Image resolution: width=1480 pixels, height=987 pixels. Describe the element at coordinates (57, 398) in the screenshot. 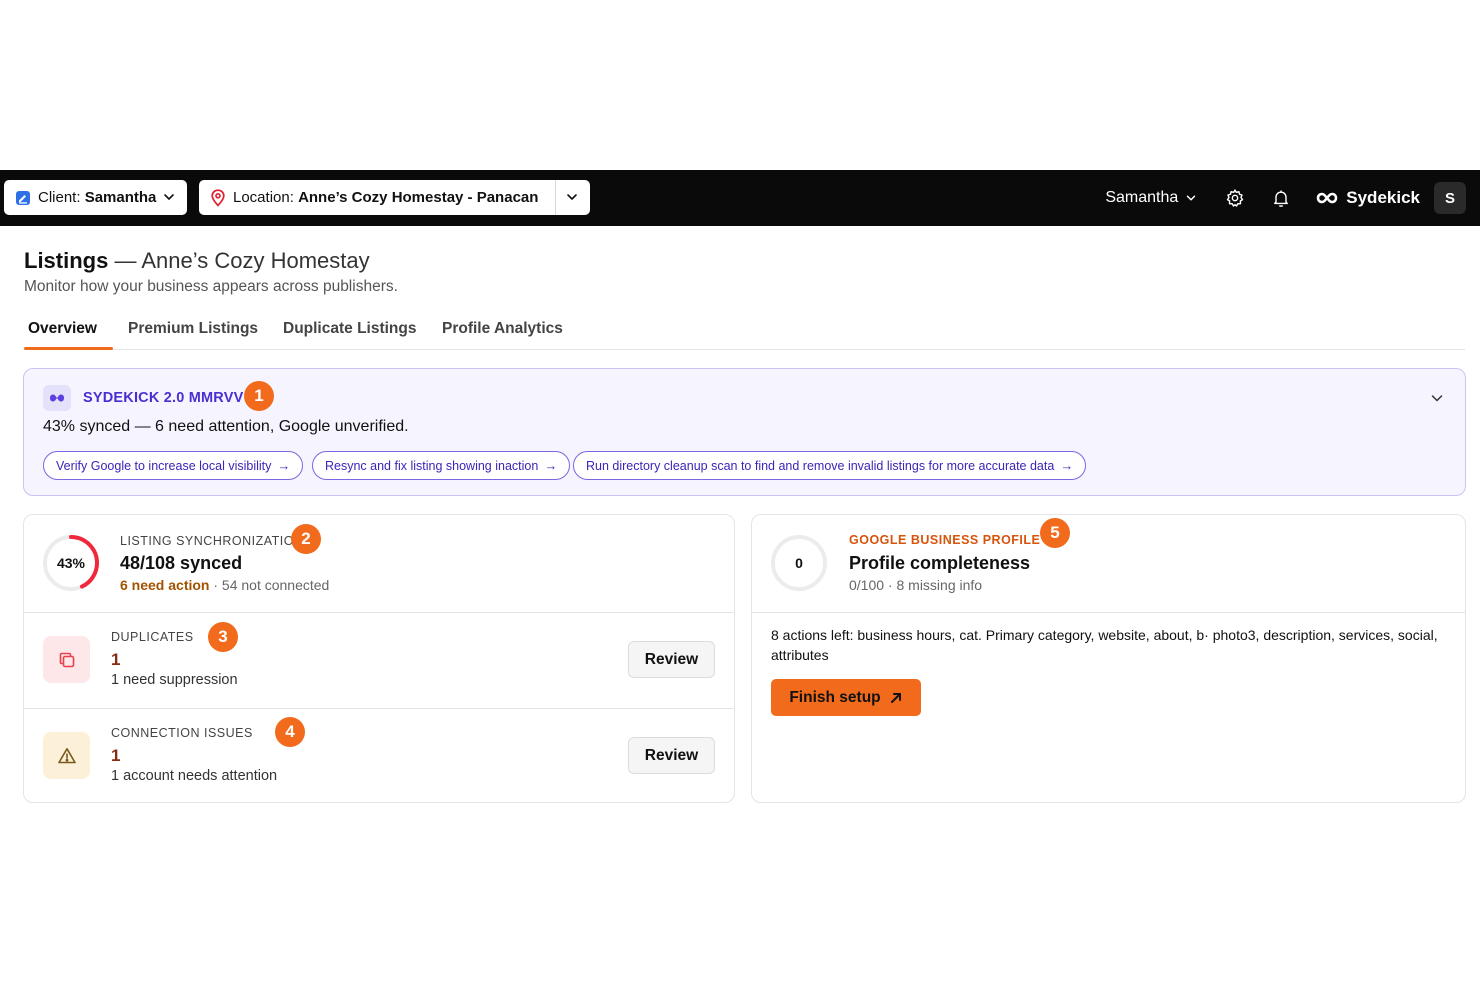

I see `sydekick-badge-icon` at that location.